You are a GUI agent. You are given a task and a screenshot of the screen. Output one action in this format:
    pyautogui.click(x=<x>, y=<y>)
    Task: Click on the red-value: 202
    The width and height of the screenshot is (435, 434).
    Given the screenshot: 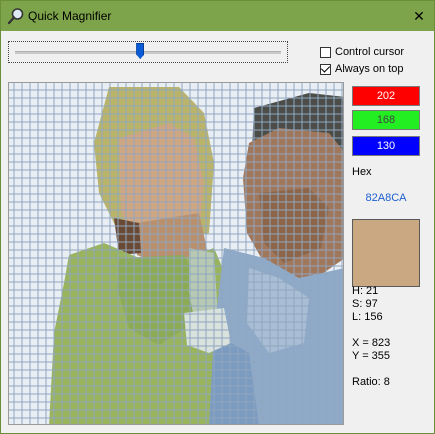 What is the action you would take?
    pyautogui.click(x=386, y=96)
    